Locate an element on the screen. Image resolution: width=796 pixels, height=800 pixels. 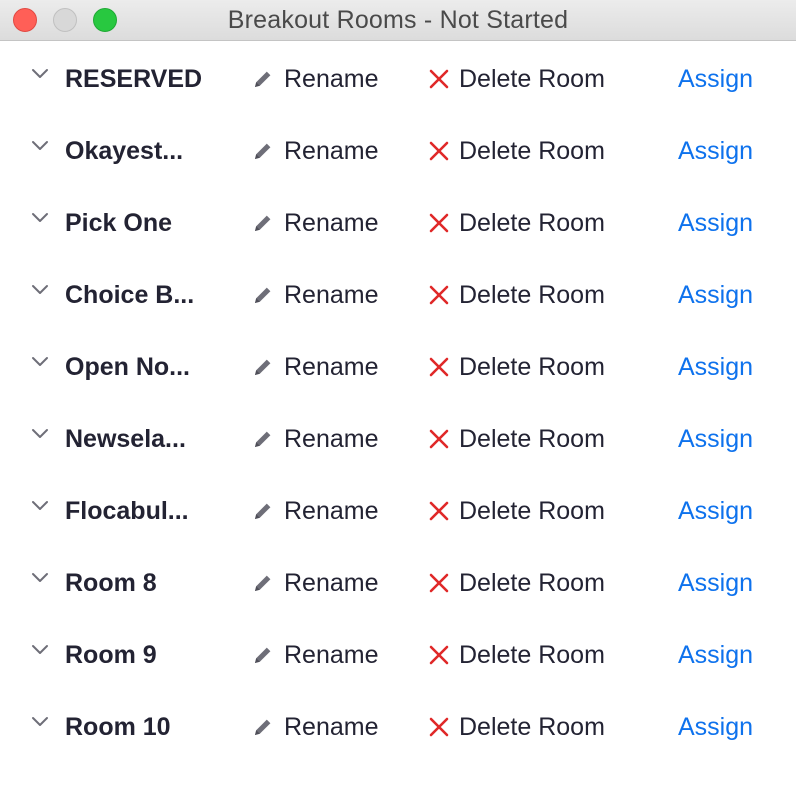
window-title: Breakout Rooms - Not Started is located at coordinates (398, 20).